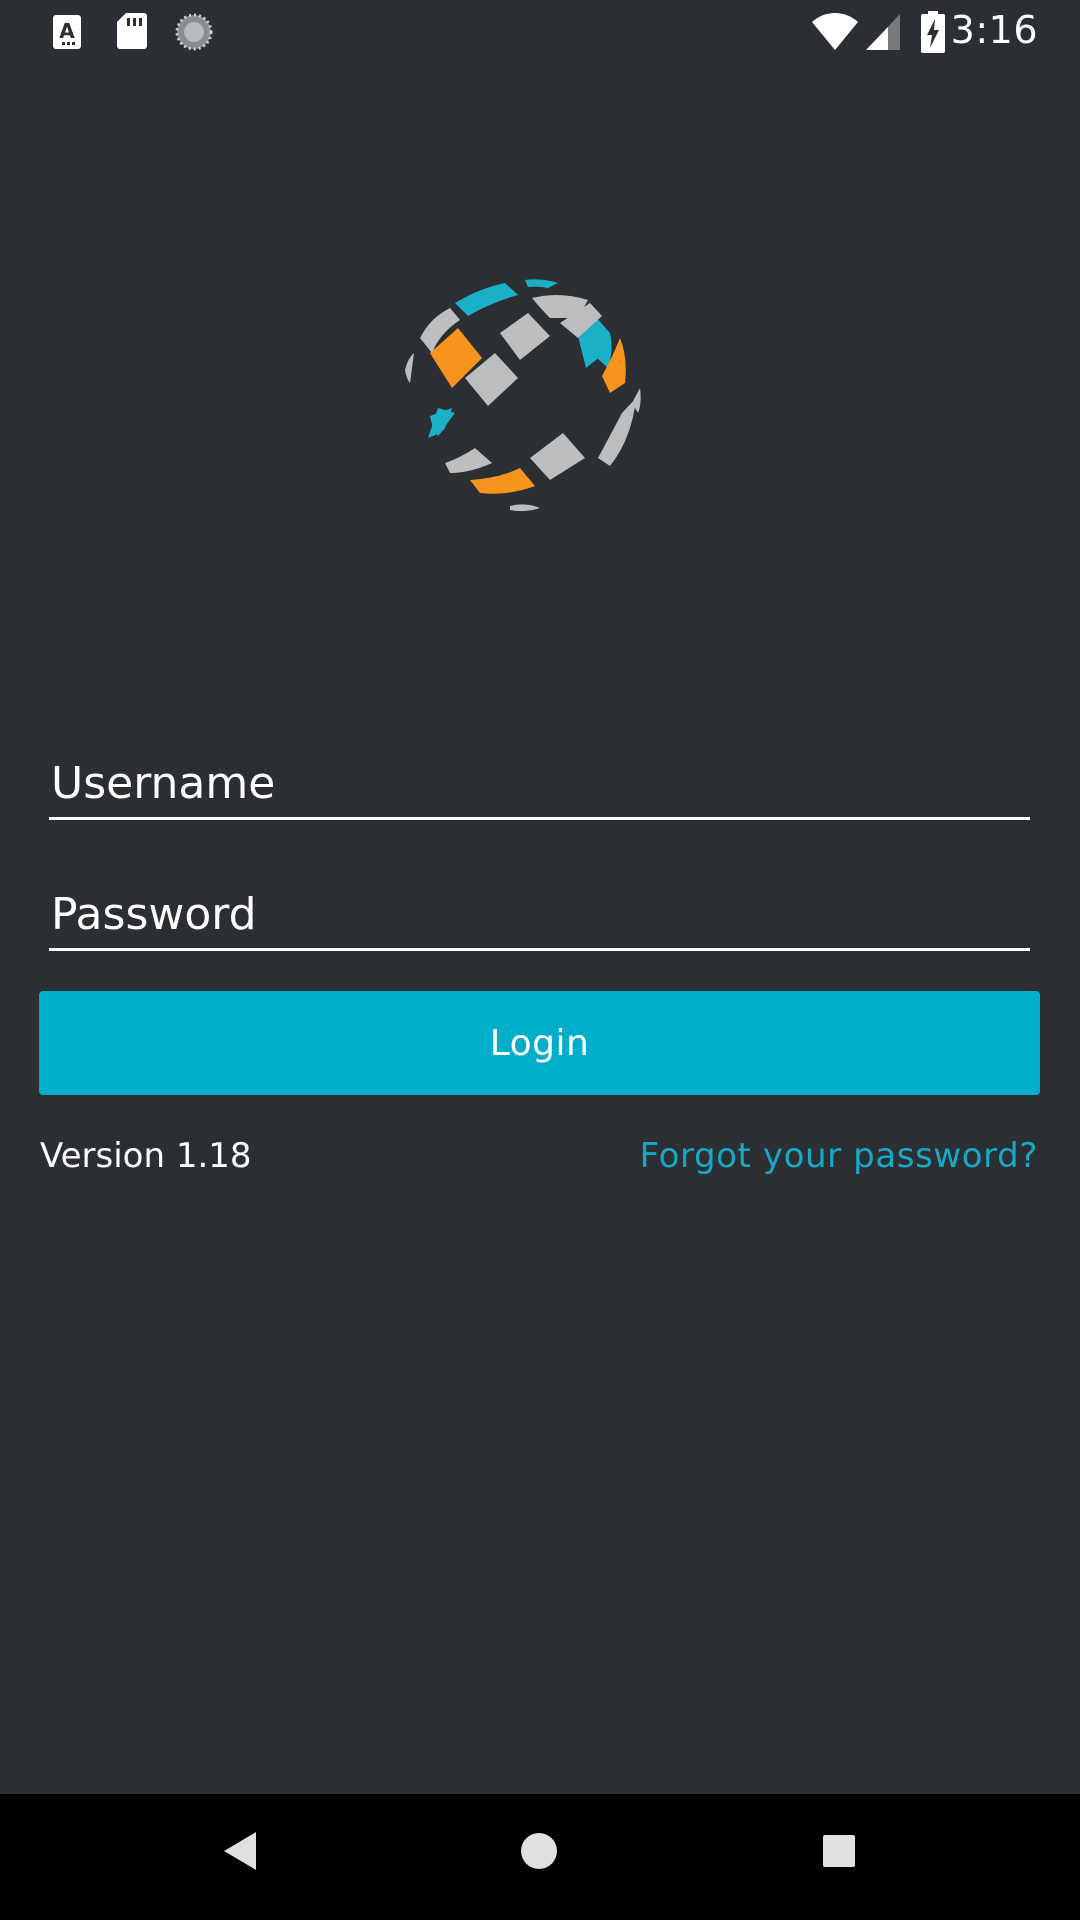 The height and width of the screenshot is (1920, 1080). I want to click on sd-card-icon, so click(132, 31).